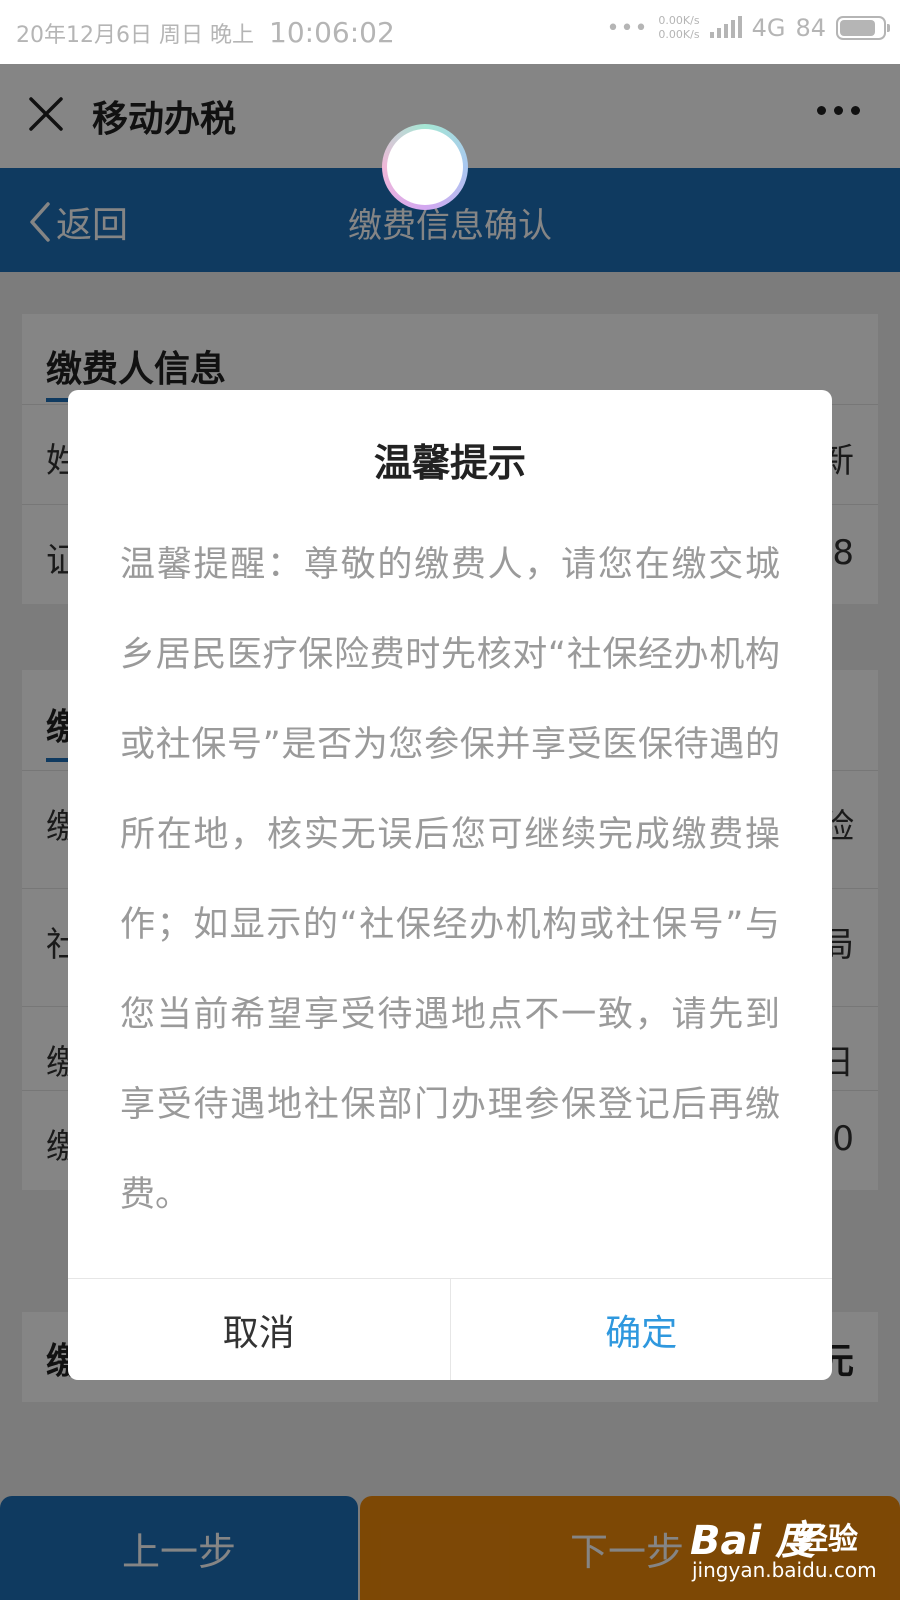 This screenshot has width=900, height=1600. Describe the element at coordinates (205, 32) in the screenshot. I see `status-datetime: 20年12月6日 周日 晚上 10:06:02` at that location.